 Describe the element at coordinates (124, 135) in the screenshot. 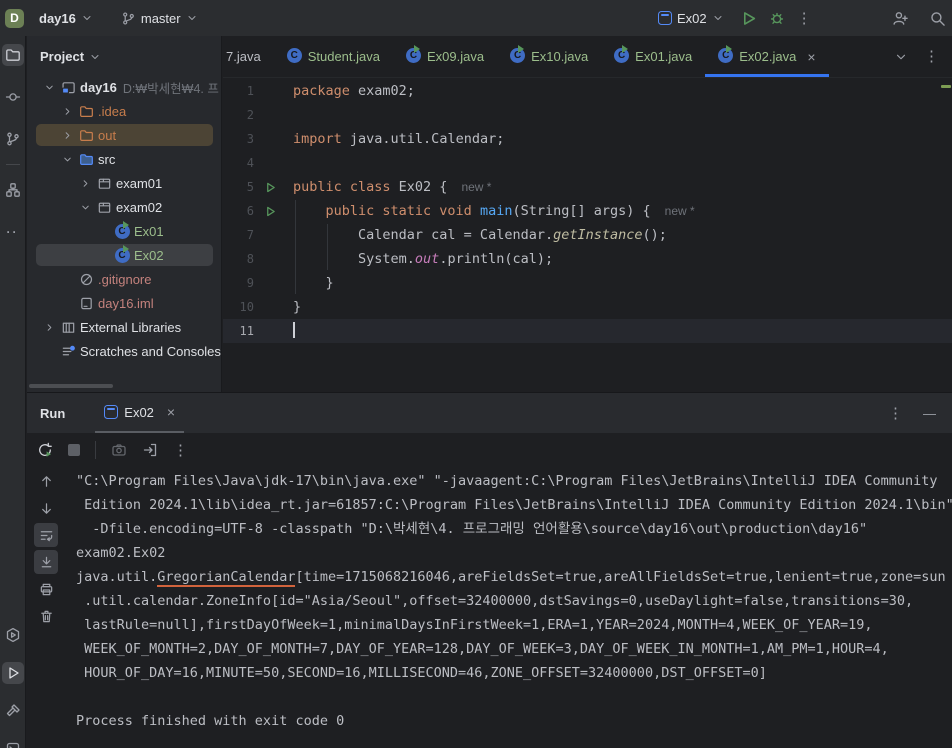

I see `tree-item-out: out` at that location.